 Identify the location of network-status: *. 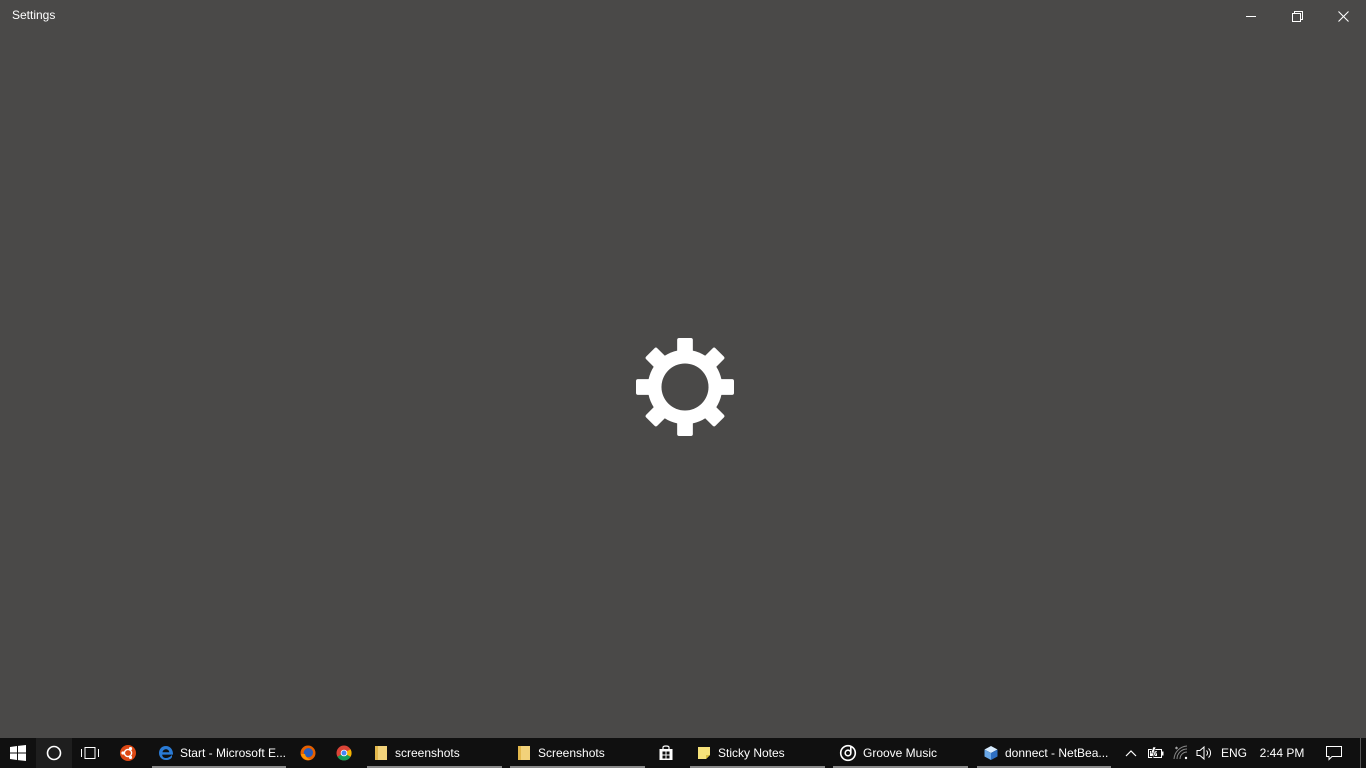
(1181, 753).